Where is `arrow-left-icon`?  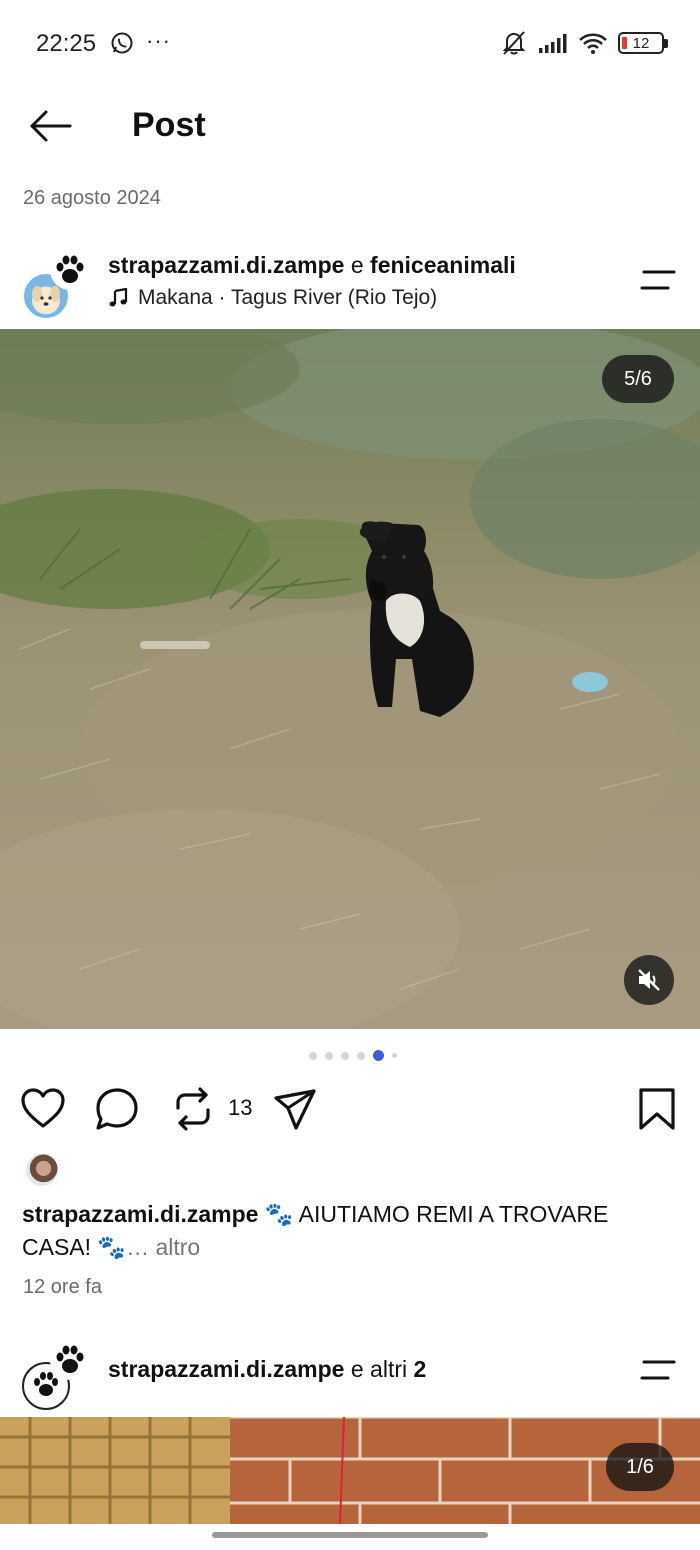
arrow-left-icon is located at coordinates (51, 126).